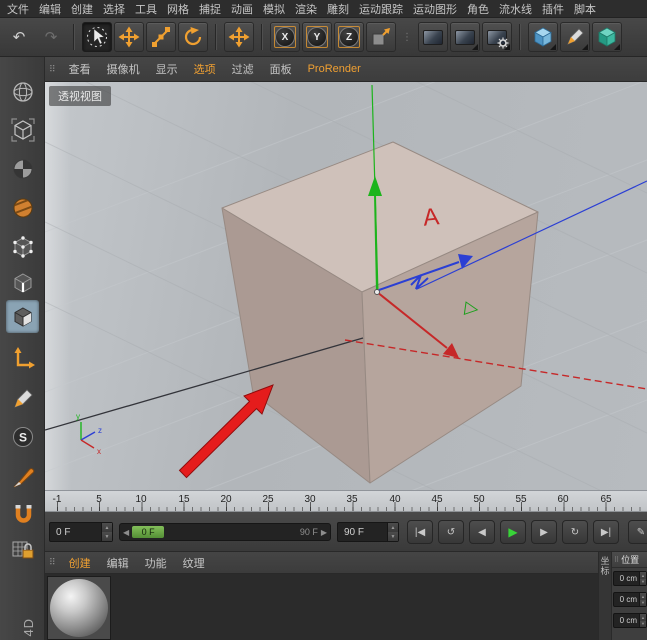 This screenshot has height=640, width=647. I want to click on menu-item-create: 创建, so click(82, 8).